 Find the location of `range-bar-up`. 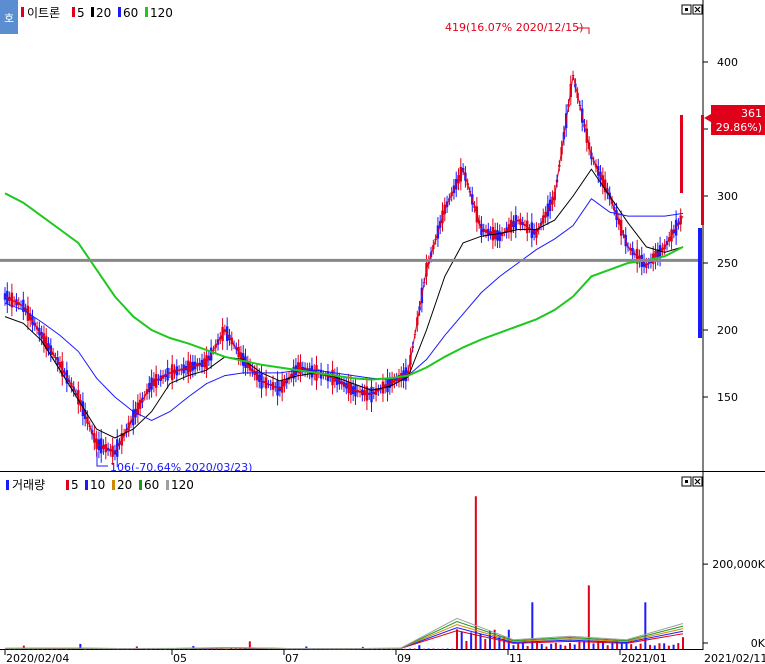

range-bar-up is located at coordinates (681, 154).